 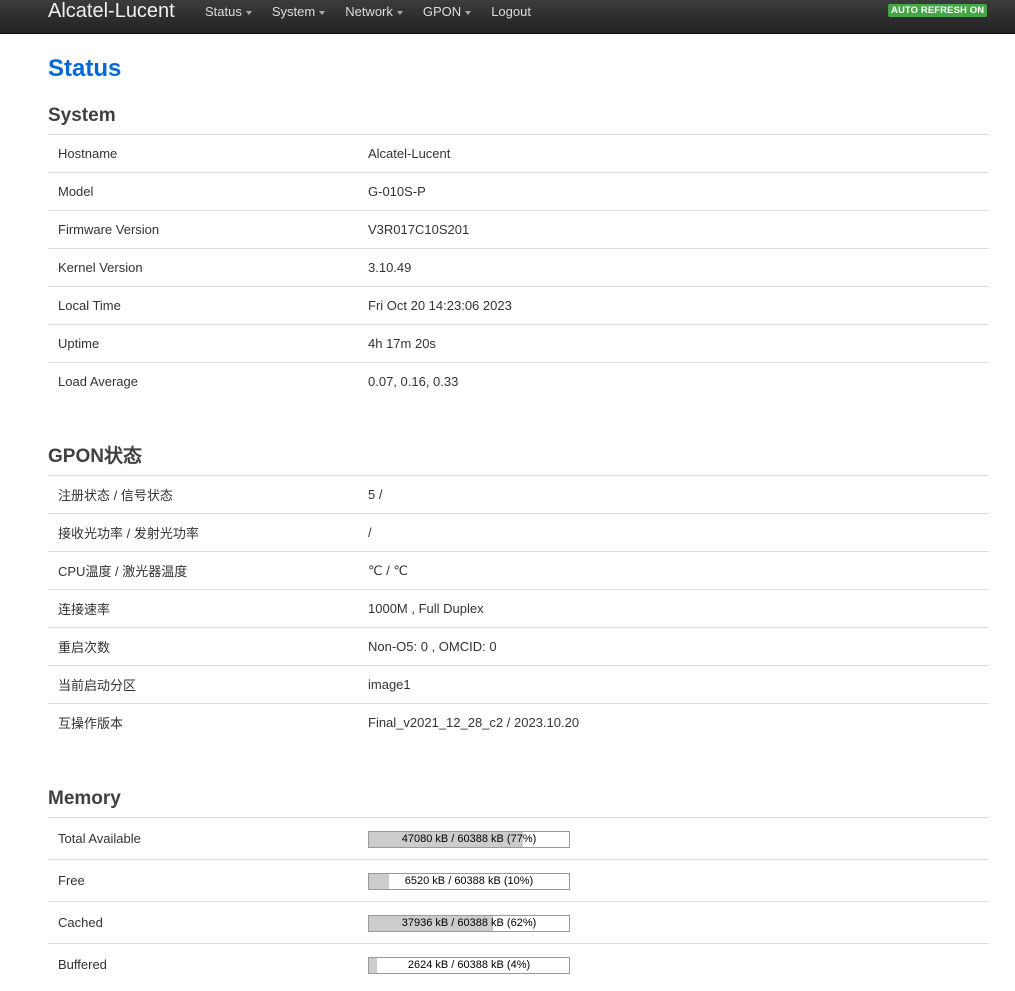 I want to click on progress-bar-text: 47080 kB / 60388 kB (77%), so click(x=469, y=839).